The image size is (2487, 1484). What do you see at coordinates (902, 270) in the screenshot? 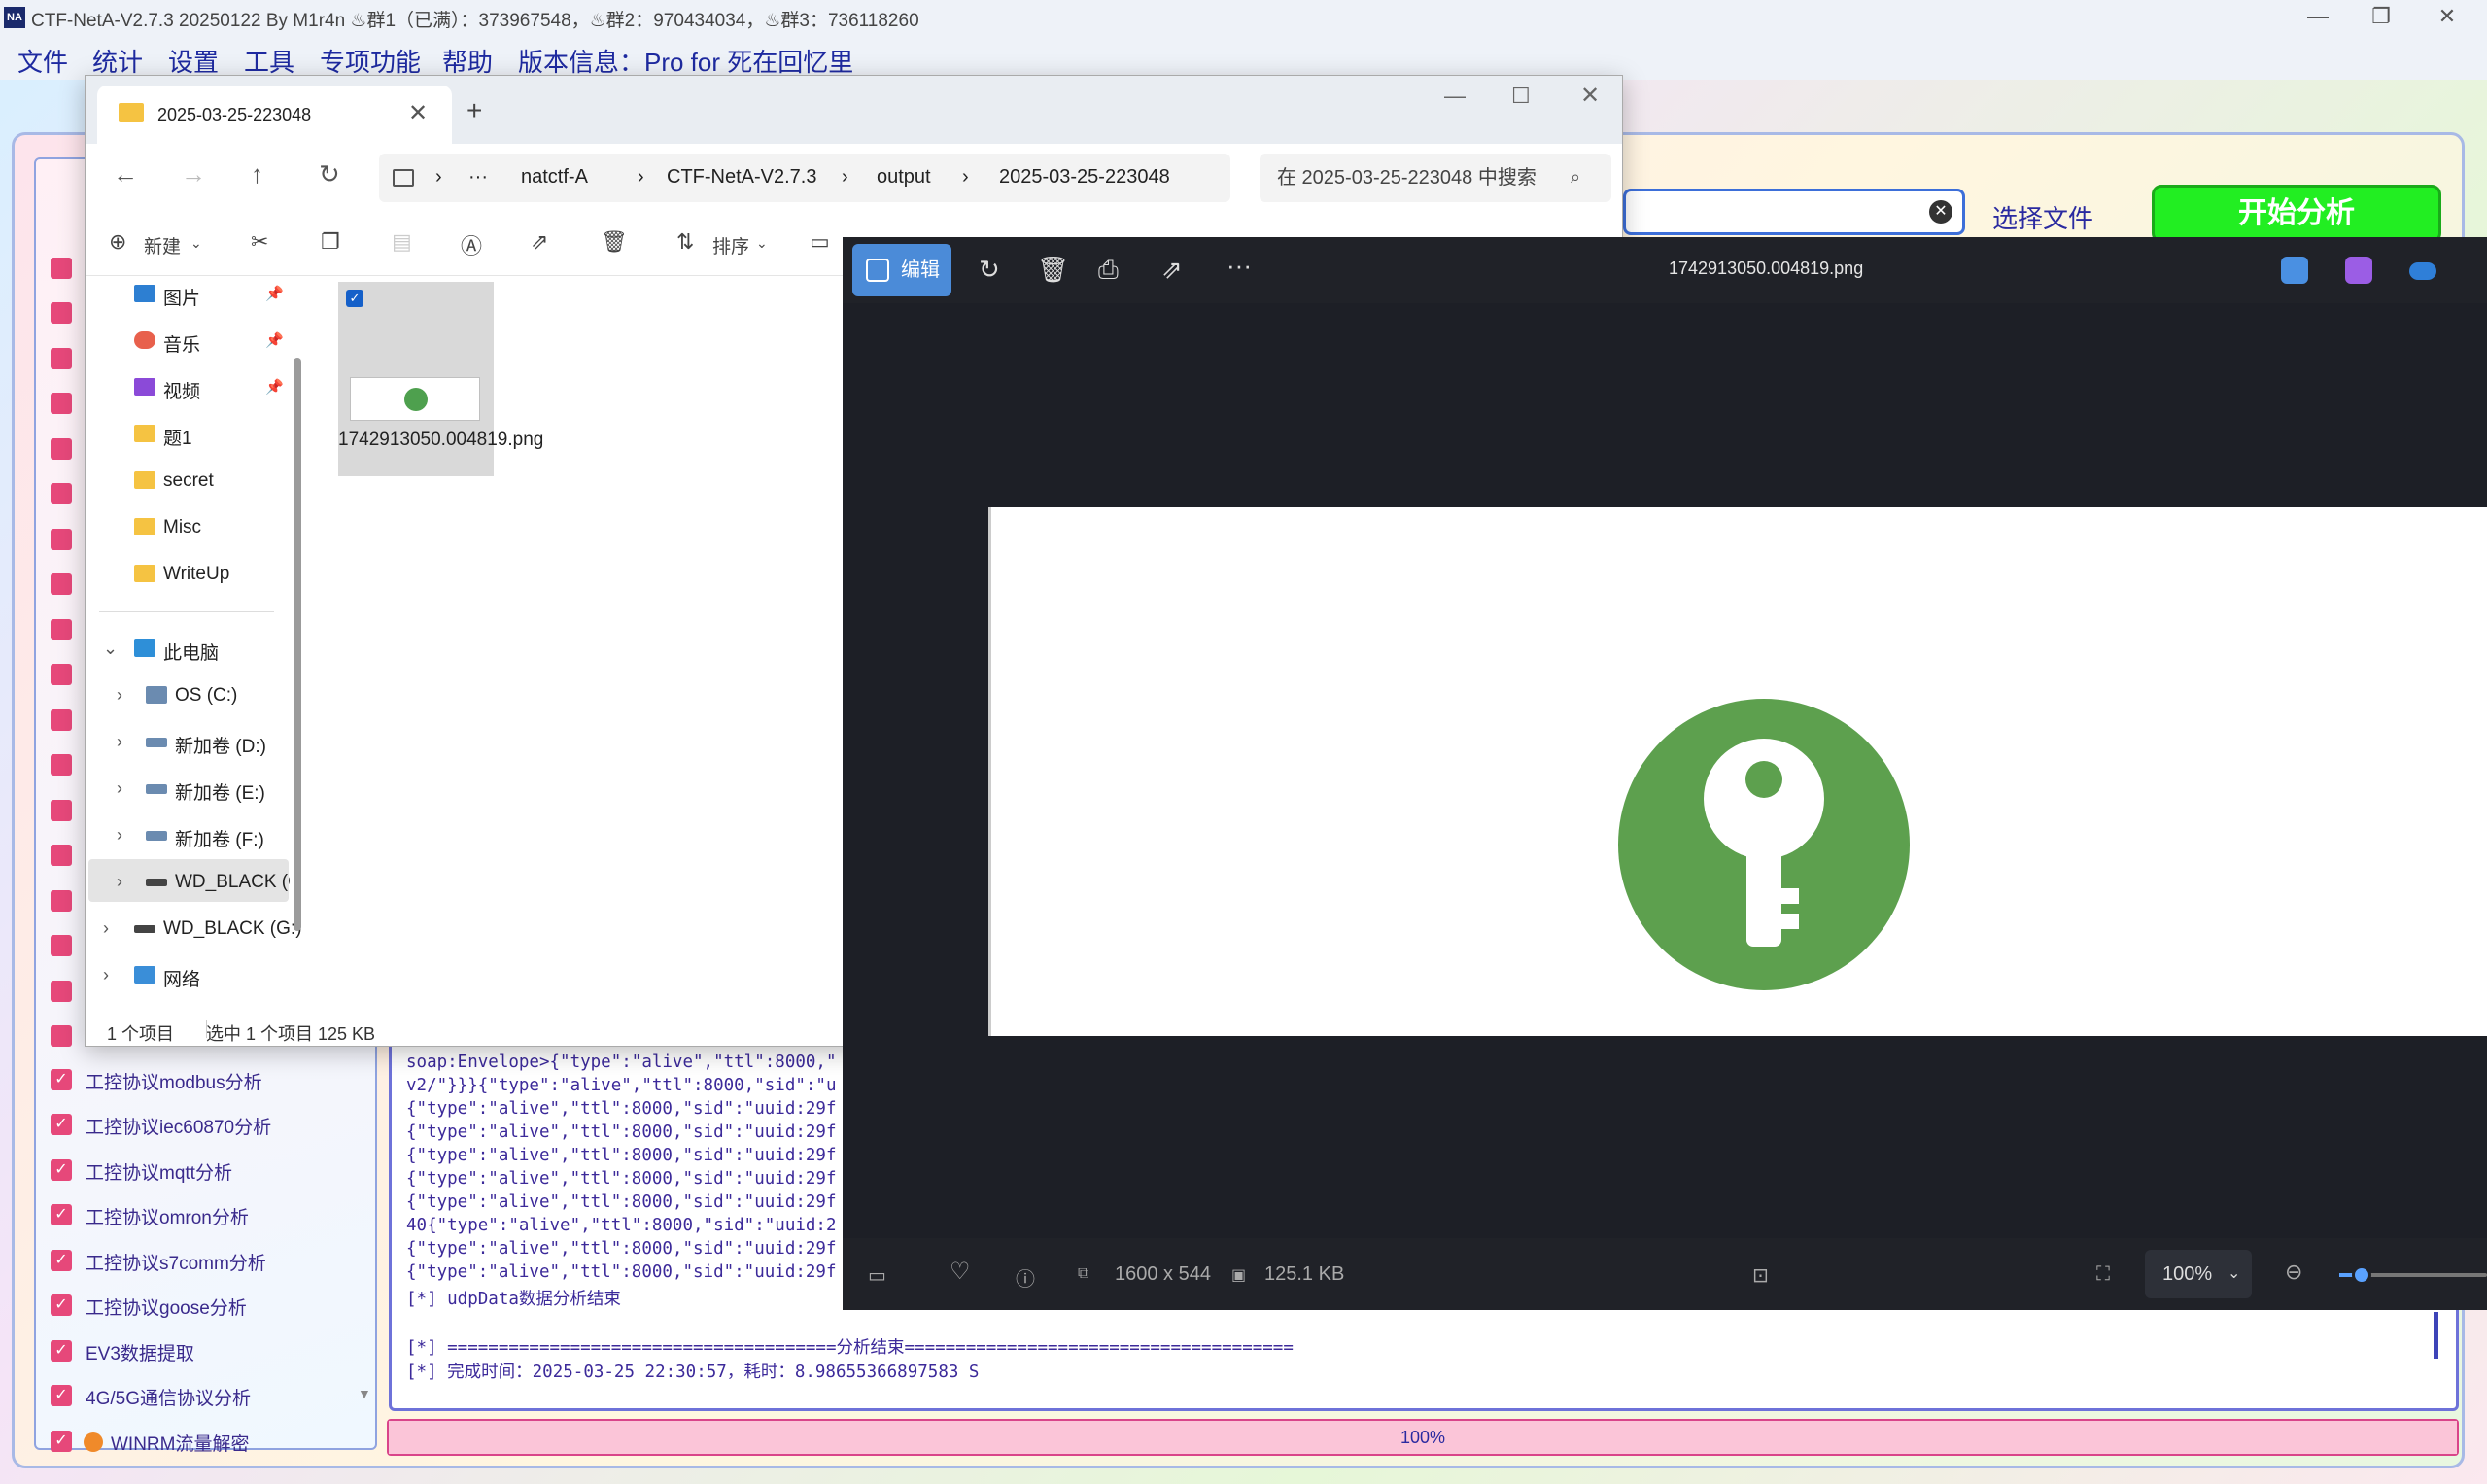
I see `edit-button: 编辑` at bounding box center [902, 270].